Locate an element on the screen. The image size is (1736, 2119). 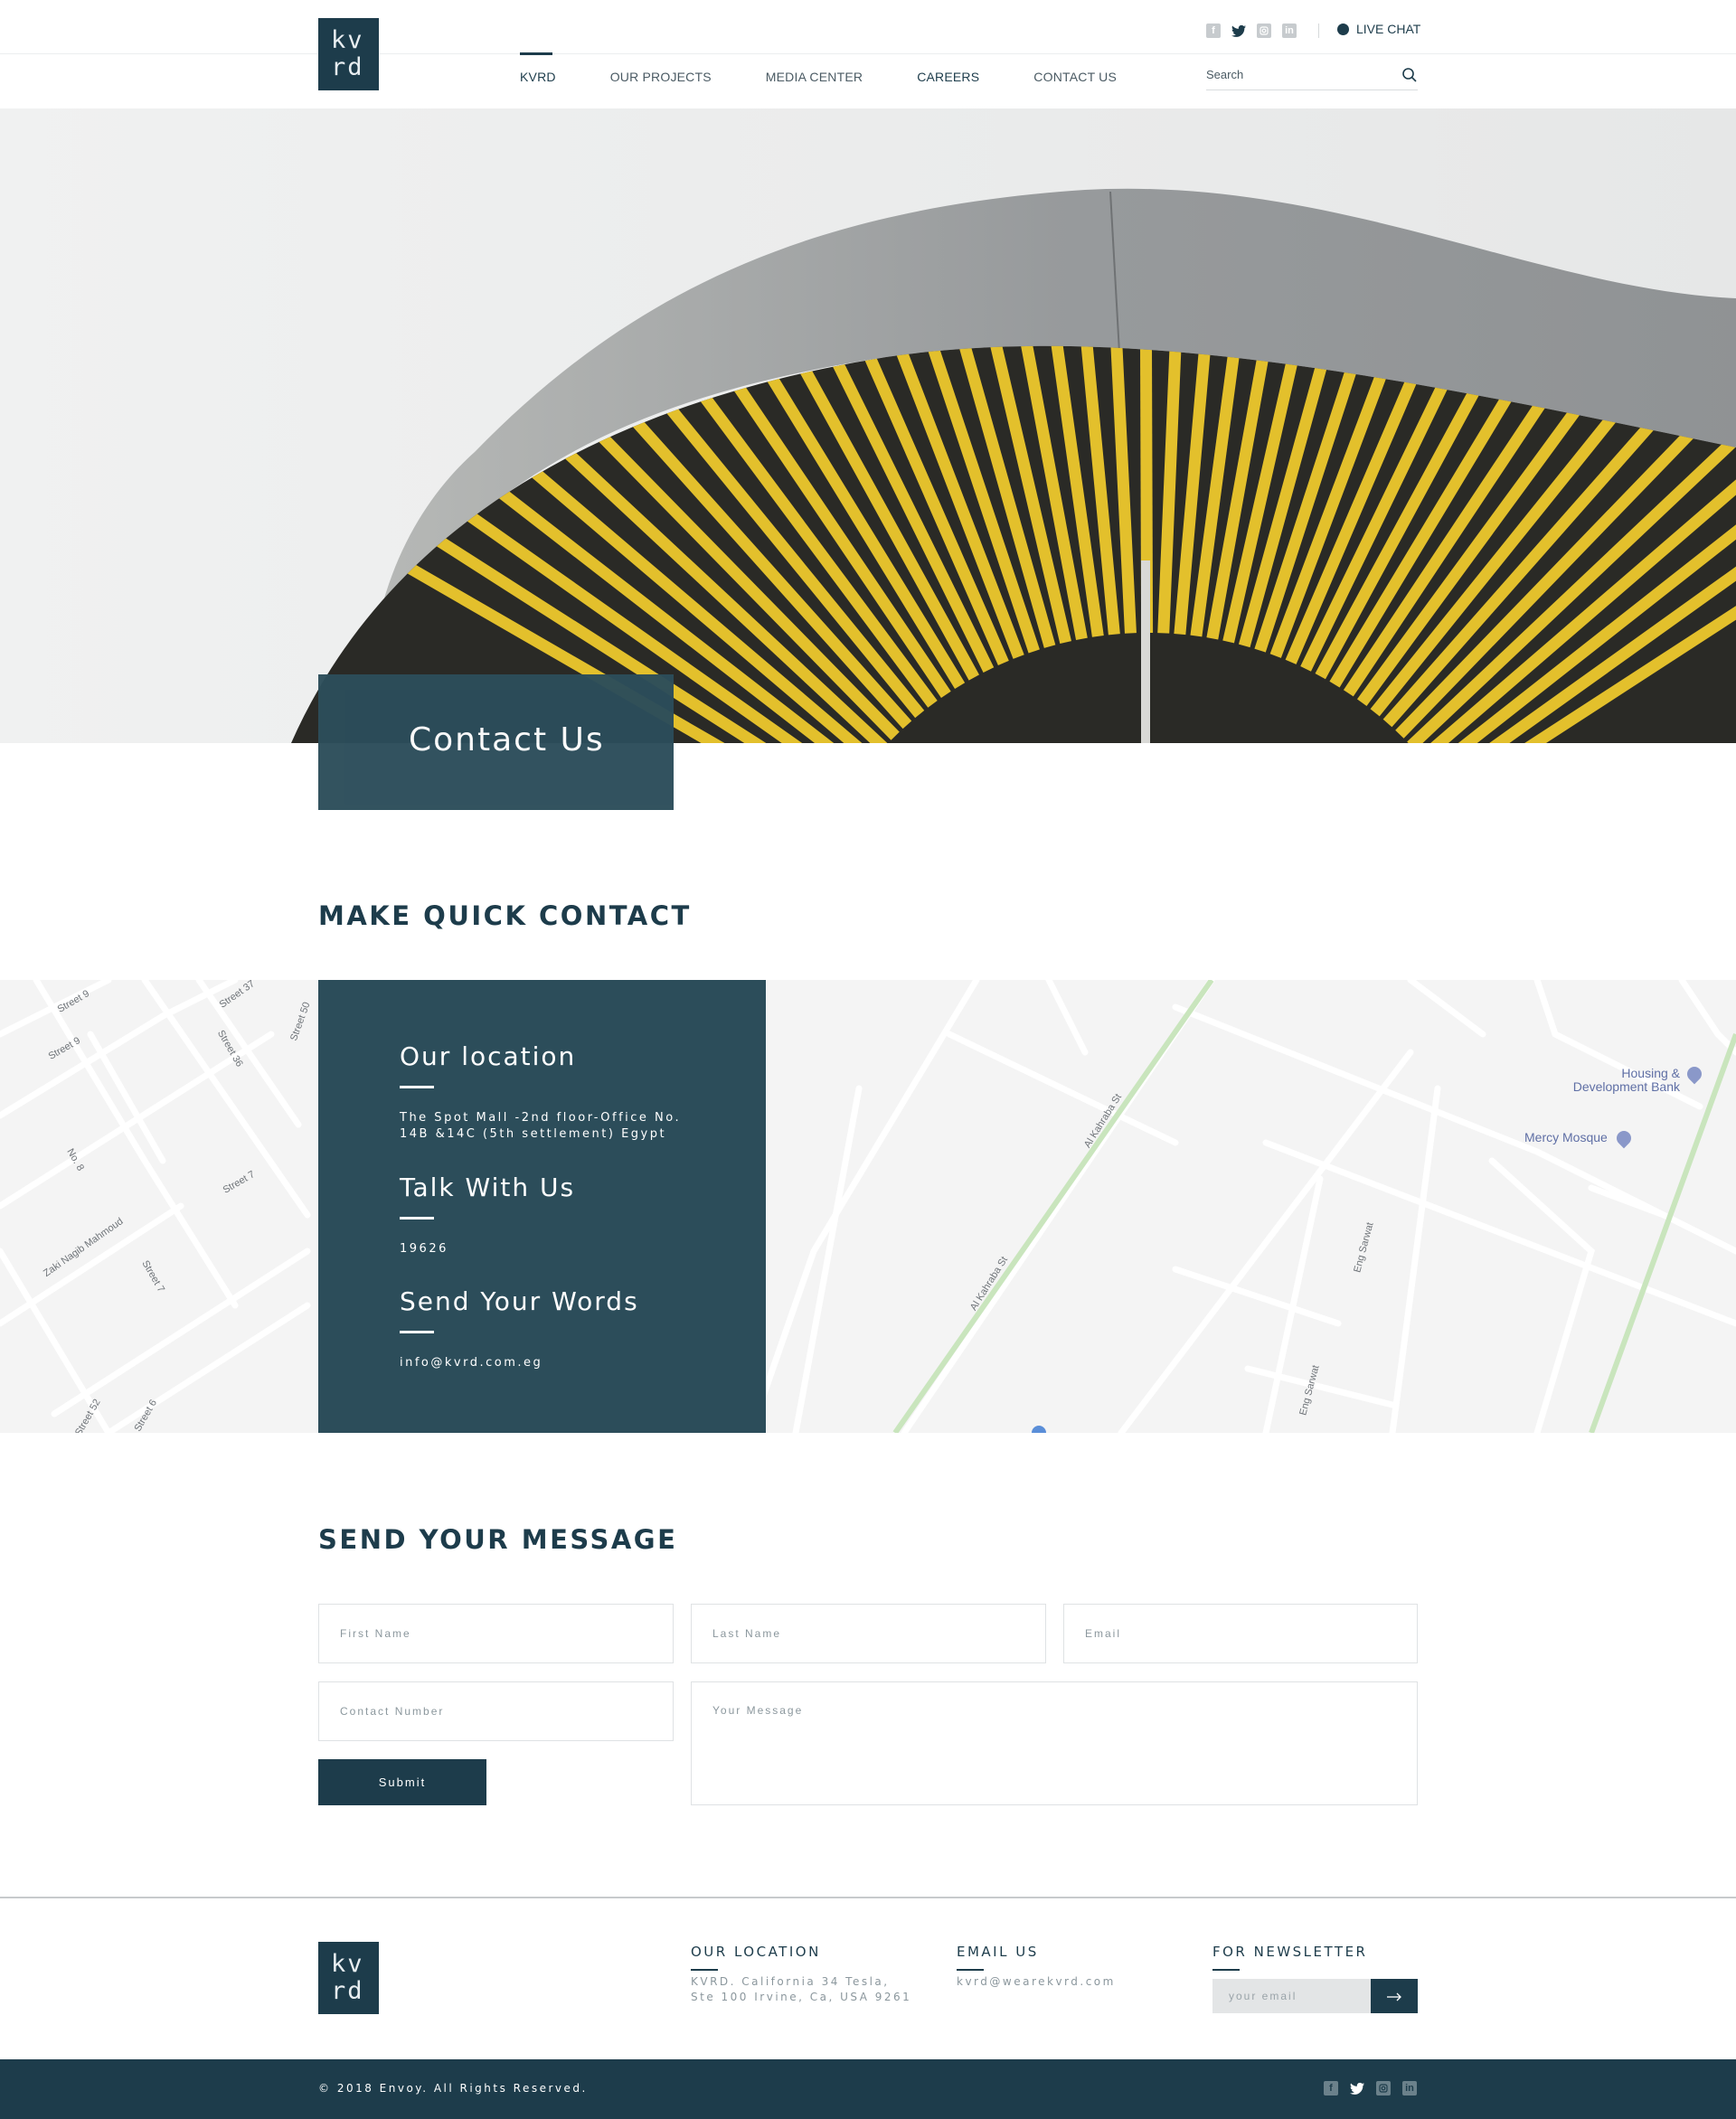
search-input is located at coordinates (1297, 74).